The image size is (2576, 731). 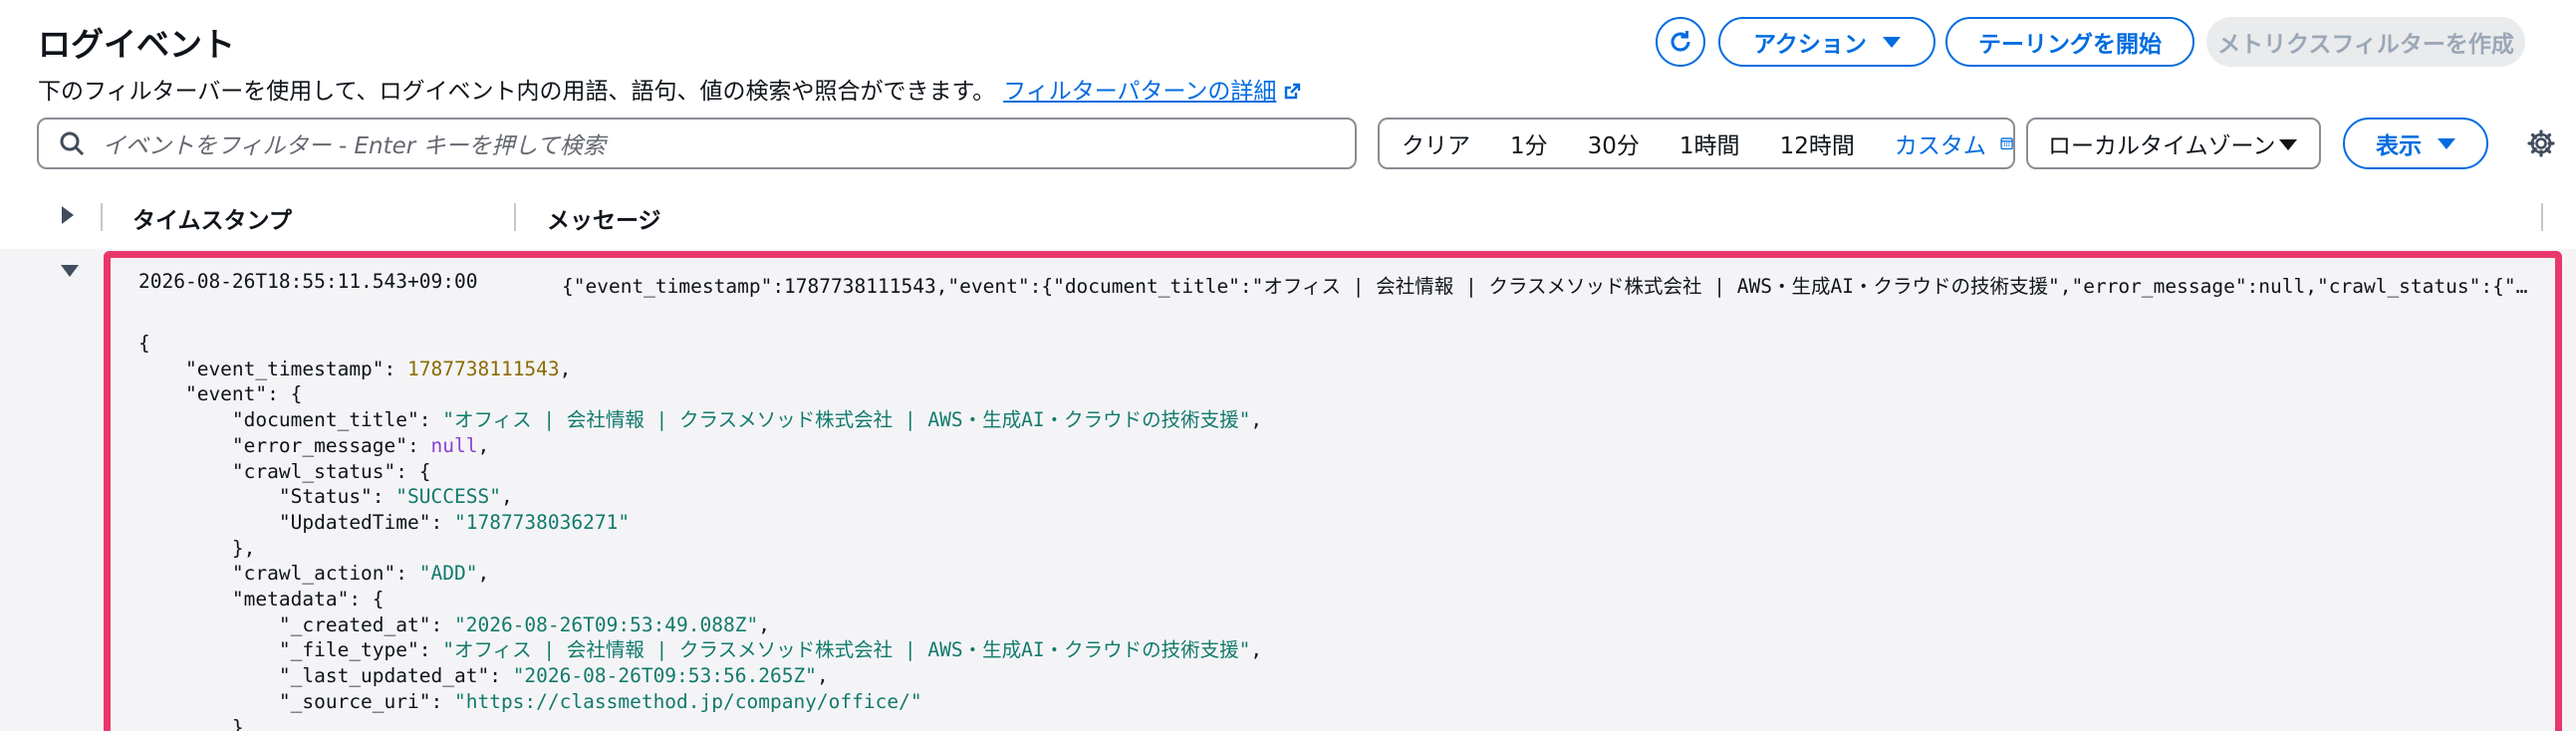 I want to click on timezone-select: ローカルタイムゾーン, so click(x=2173, y=143).